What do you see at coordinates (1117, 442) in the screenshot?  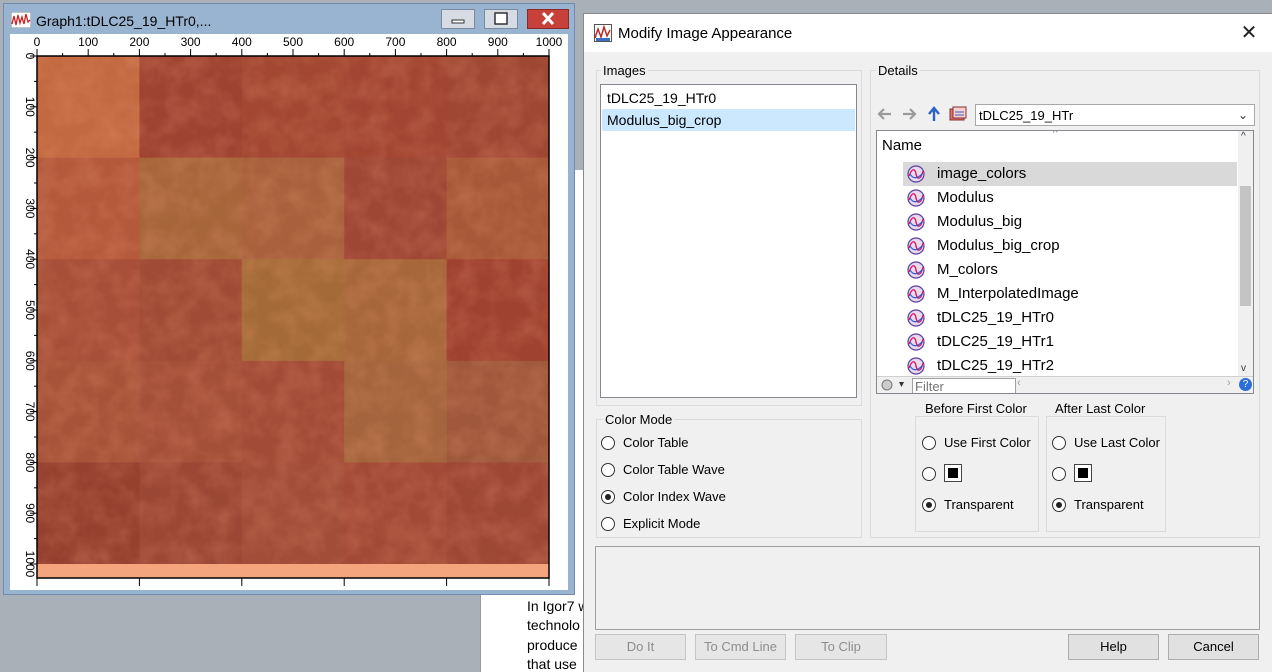 I see `radio-label: Use Last Color` at bounding box center [1117, 442].